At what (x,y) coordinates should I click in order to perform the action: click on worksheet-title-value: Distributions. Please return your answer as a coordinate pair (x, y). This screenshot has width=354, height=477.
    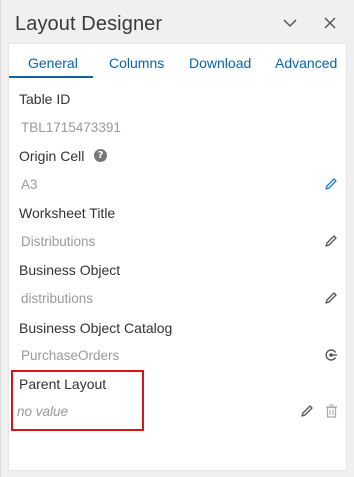
    Looking at the image, I should click on (58, 241).